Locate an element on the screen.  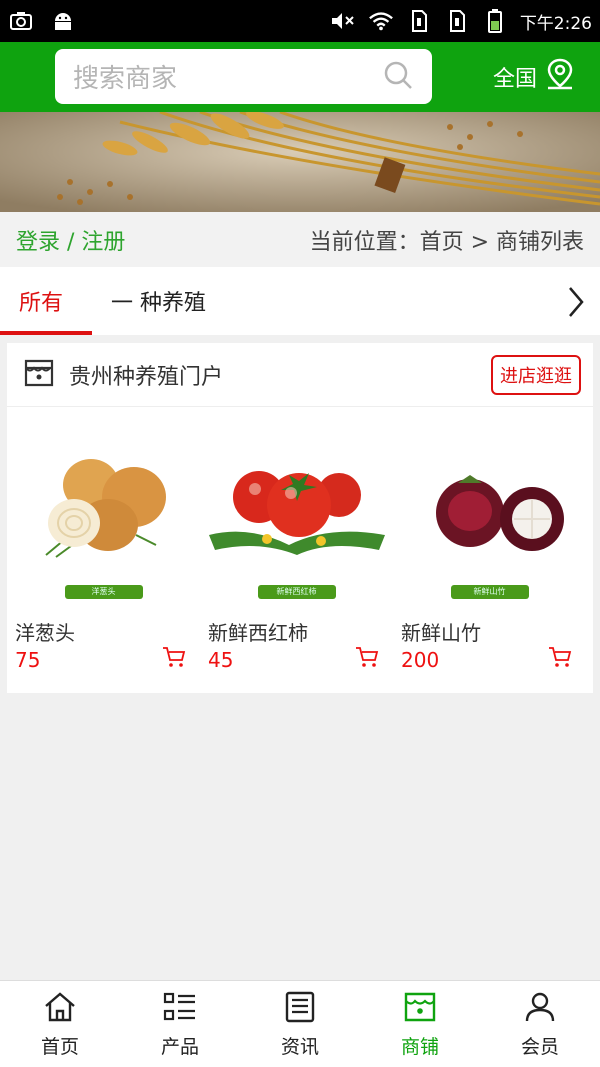
nav-member: 会员 is located at coordinates (540, 1024).